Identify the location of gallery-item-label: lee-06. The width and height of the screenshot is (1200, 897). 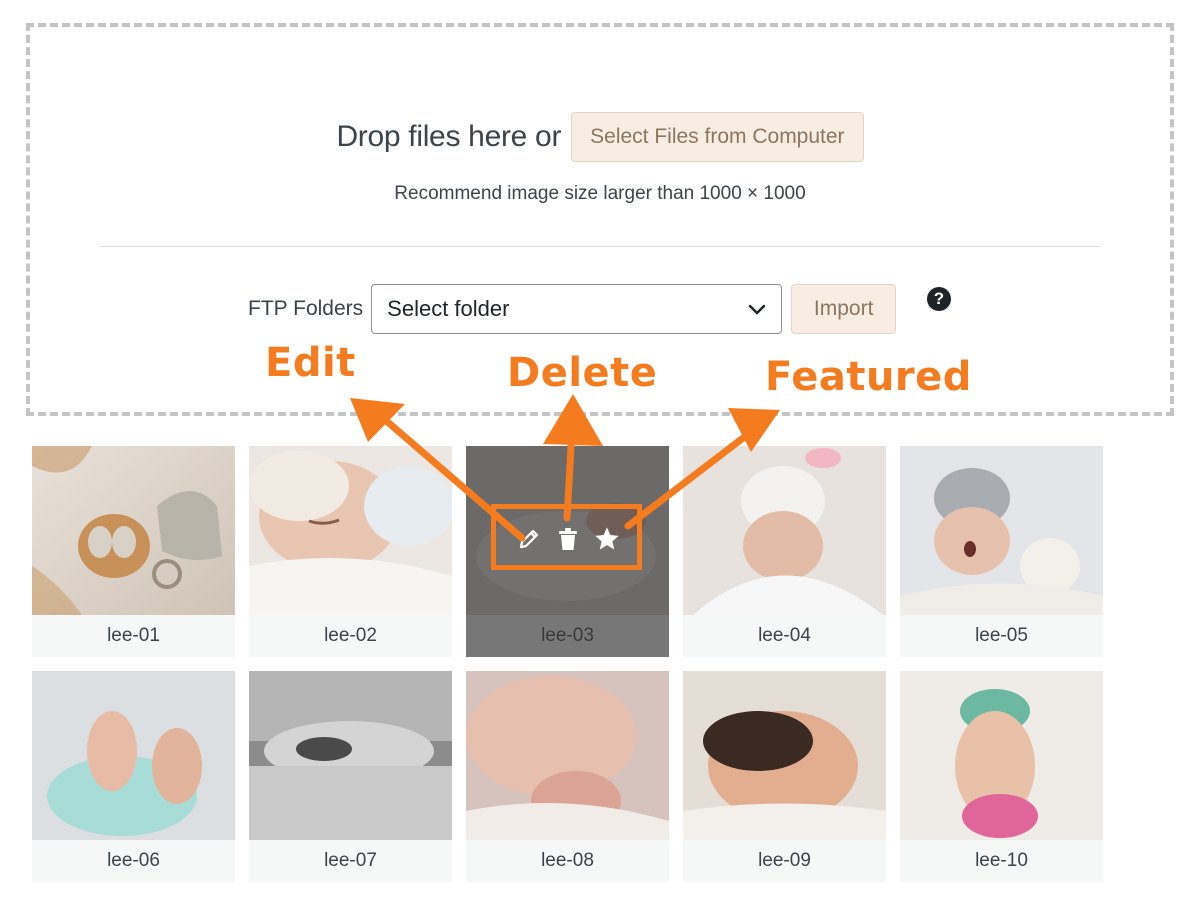
(133, 860).